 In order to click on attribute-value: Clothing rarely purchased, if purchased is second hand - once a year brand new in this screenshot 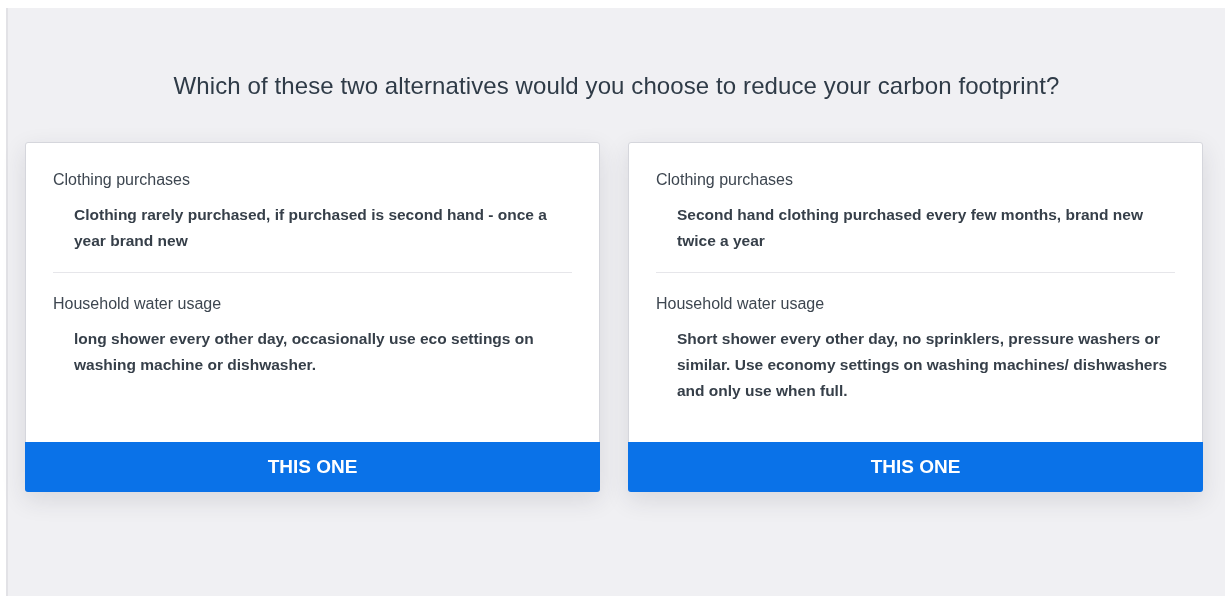, I will do `click(311, 228)`.